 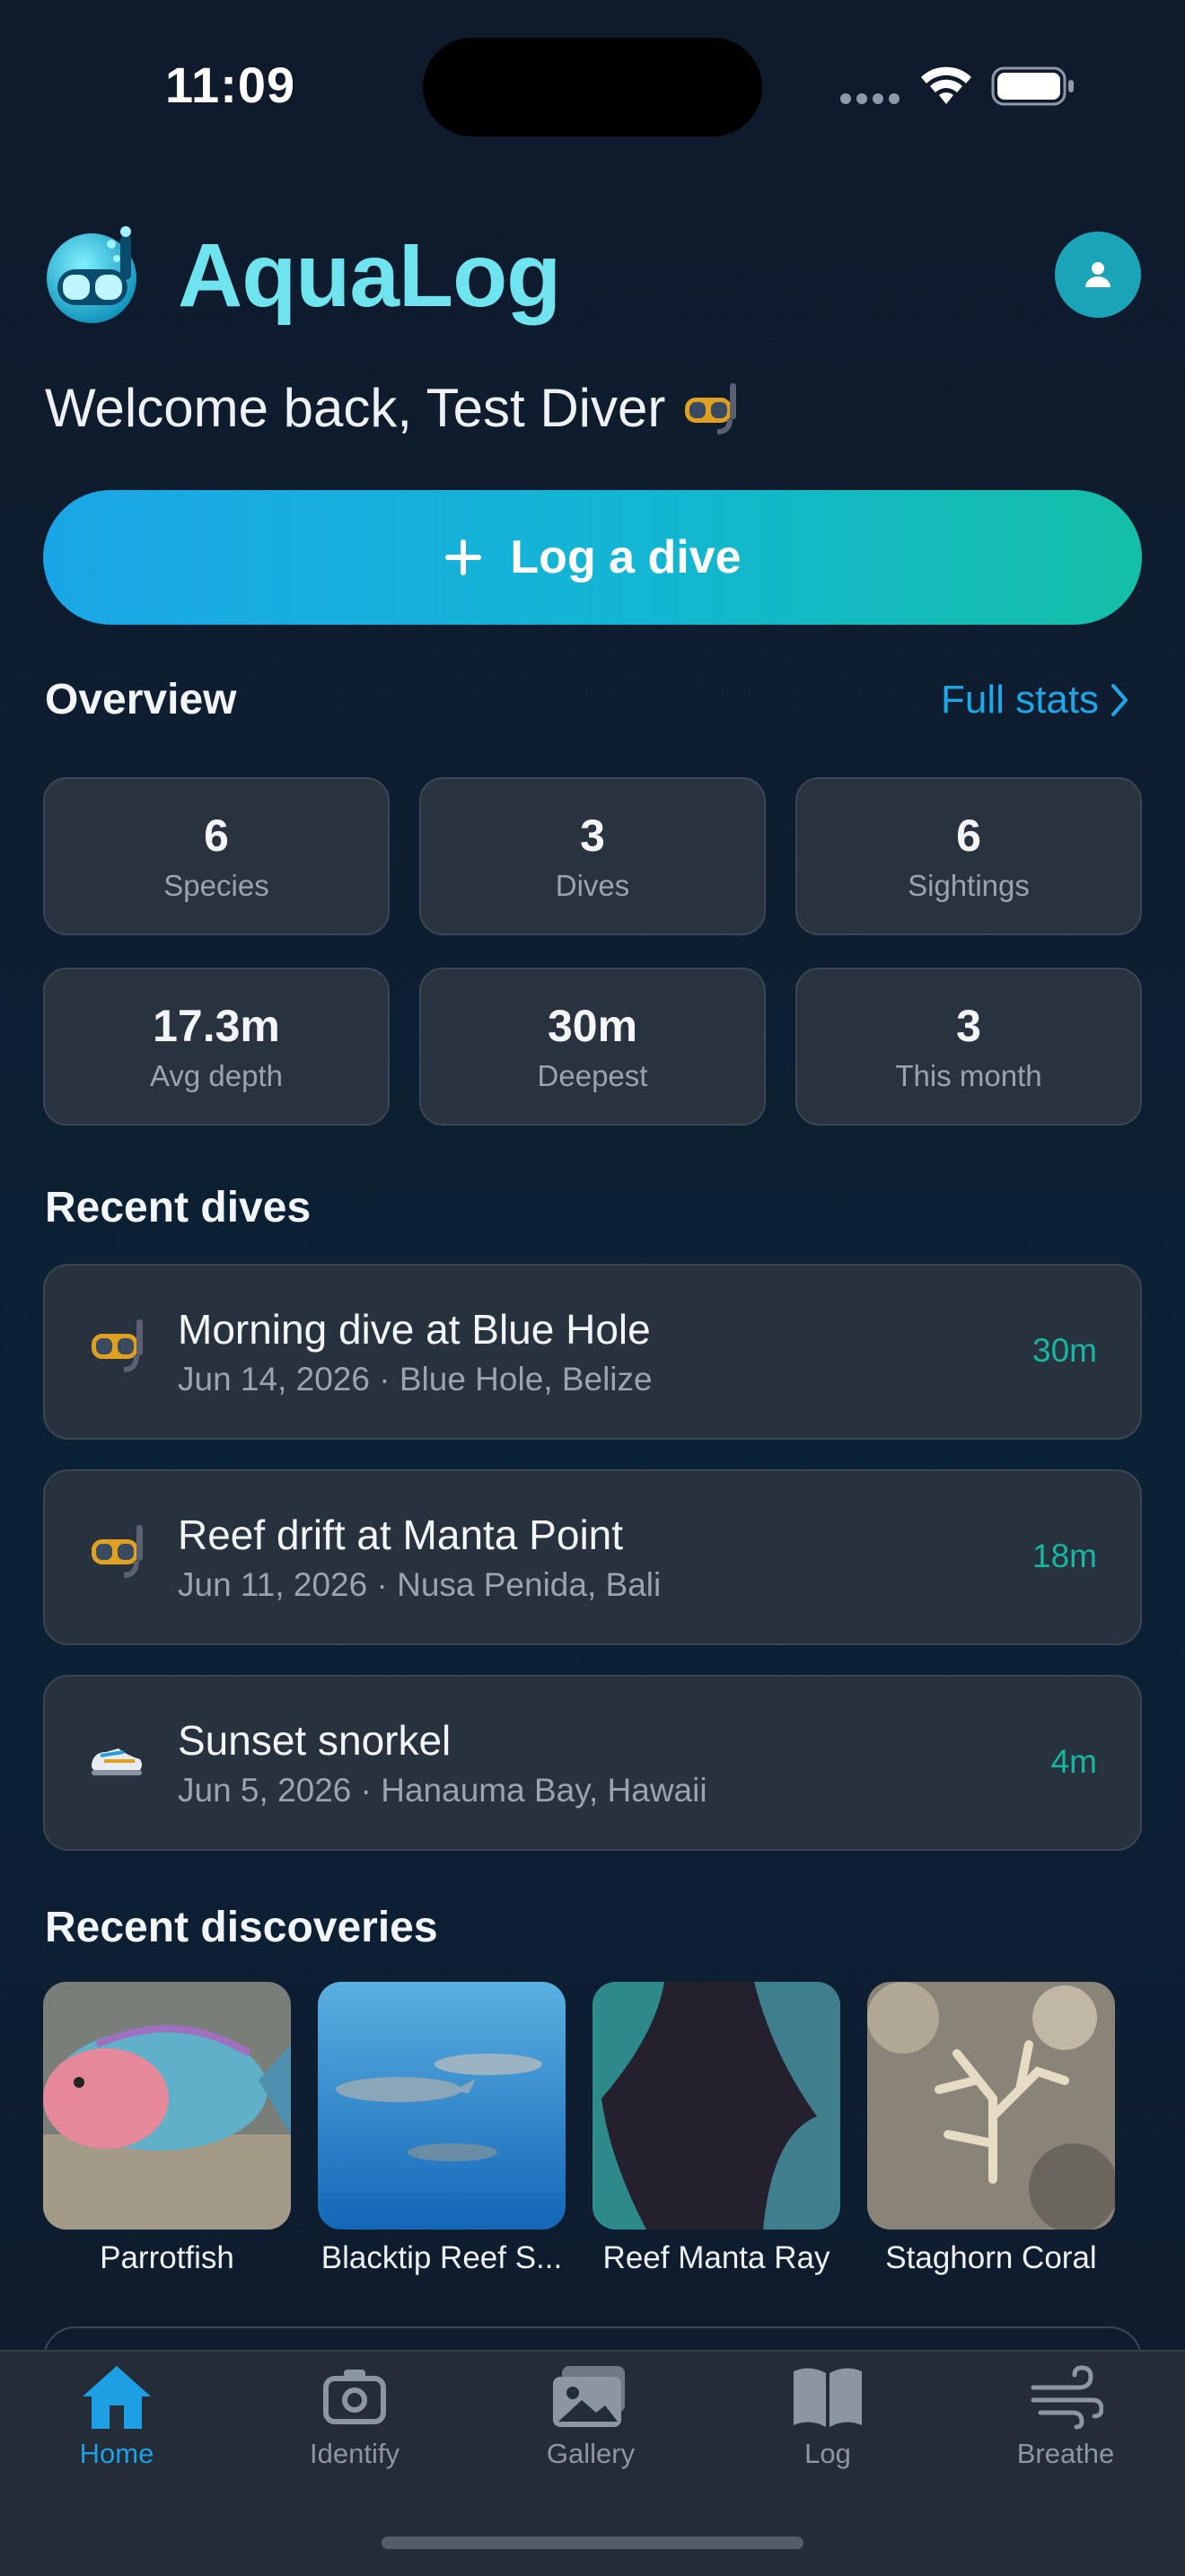 I want to click on tab-label: Log, so click(x=827, y=2453).